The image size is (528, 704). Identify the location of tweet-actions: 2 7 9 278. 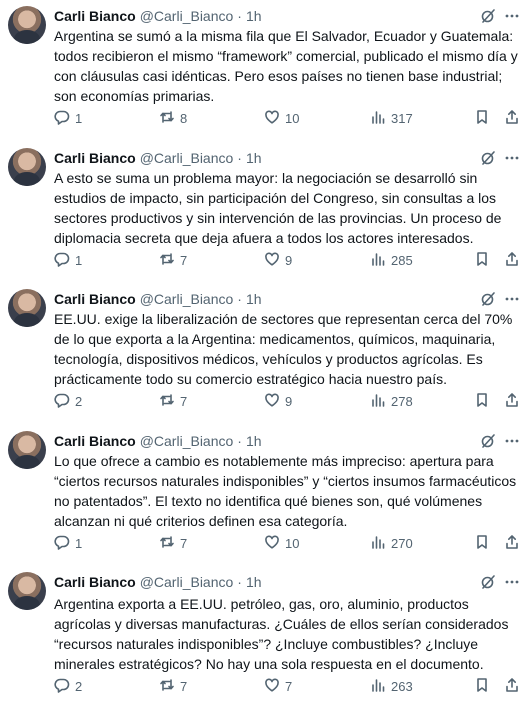
(289, 401).